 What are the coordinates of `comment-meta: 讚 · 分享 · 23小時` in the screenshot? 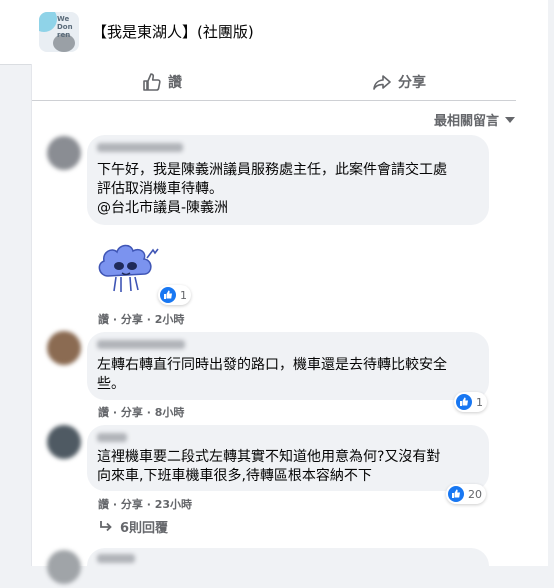 It's located at (145, 504).